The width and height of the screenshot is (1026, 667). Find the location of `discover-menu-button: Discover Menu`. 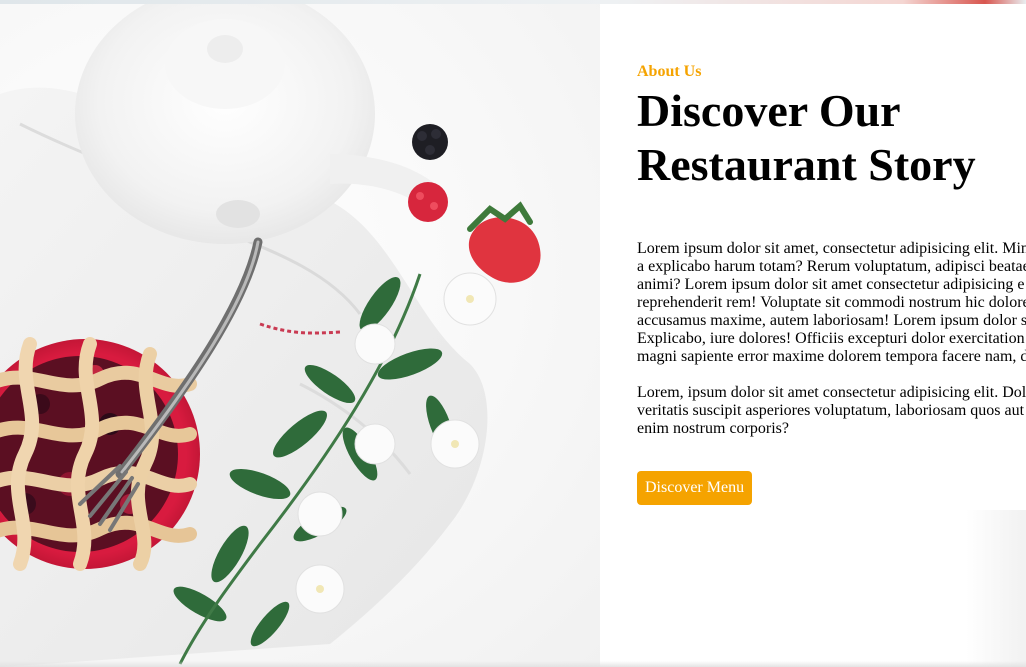

discover-menu-button: Discover Menu is located at coordinates (695, 488).